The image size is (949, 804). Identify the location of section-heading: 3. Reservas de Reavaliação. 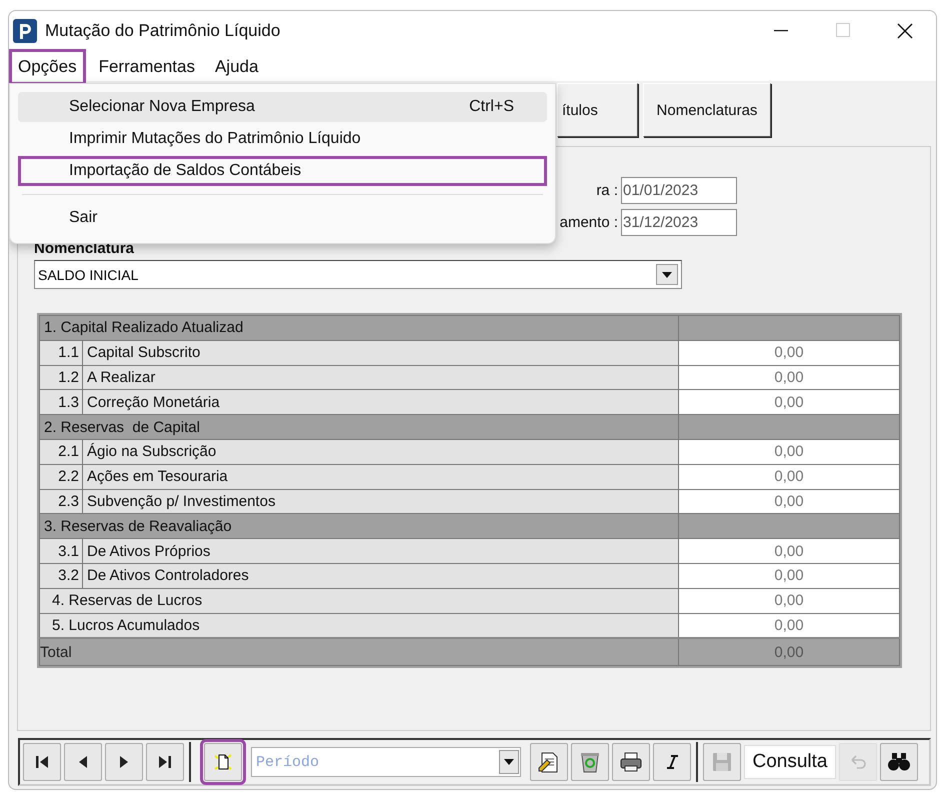
(359, 526).